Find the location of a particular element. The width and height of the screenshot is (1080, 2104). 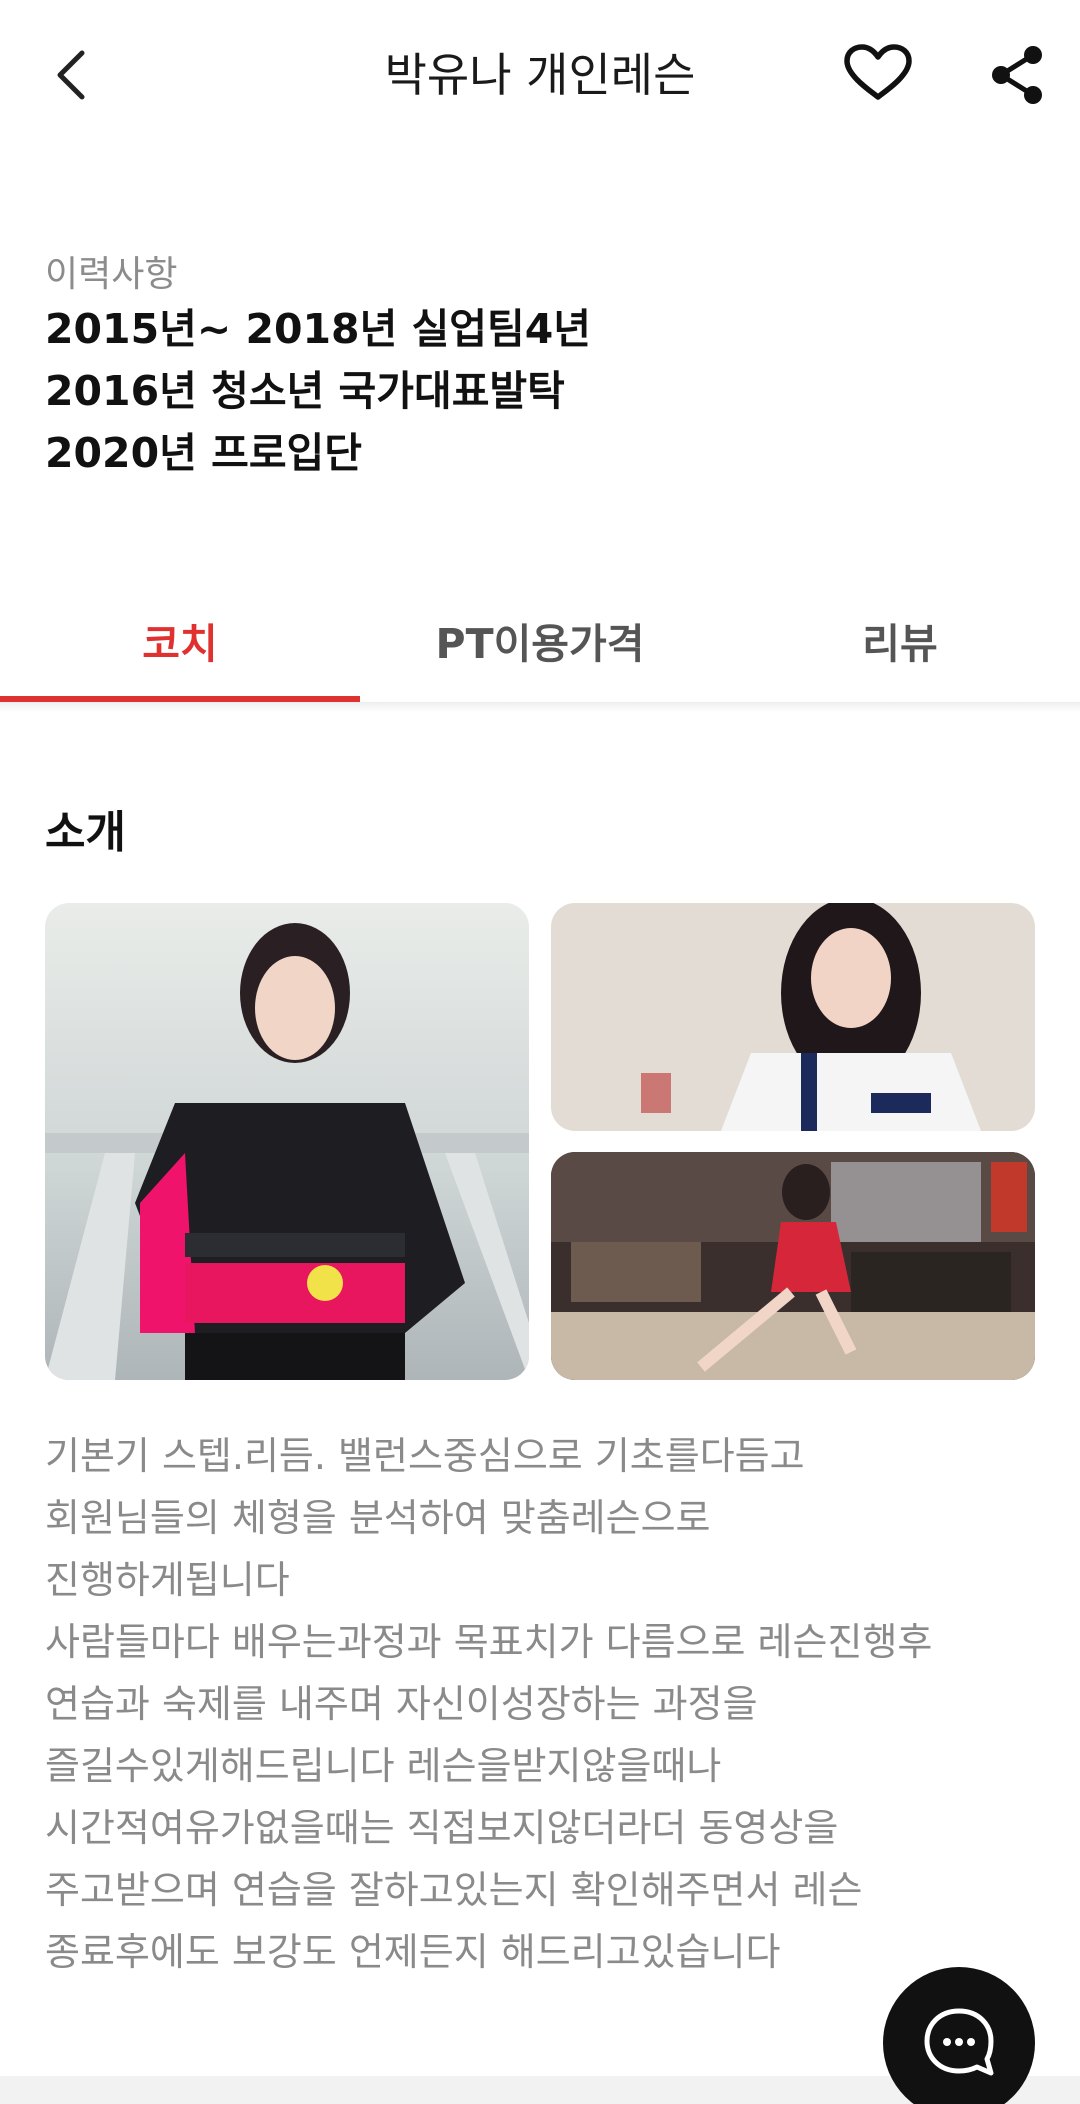

page-title: 박유나 개인레슨 is located at coordinates (540, 75).